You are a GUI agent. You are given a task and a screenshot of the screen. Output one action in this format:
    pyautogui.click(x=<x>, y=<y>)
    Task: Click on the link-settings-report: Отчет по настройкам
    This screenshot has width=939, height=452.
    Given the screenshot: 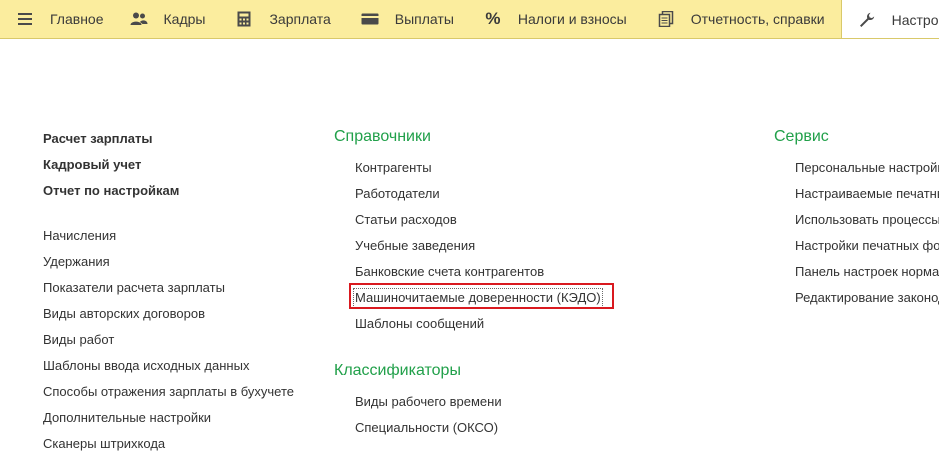 What is the action you would take?
    pyautogui.click(x=111, y=191)
    